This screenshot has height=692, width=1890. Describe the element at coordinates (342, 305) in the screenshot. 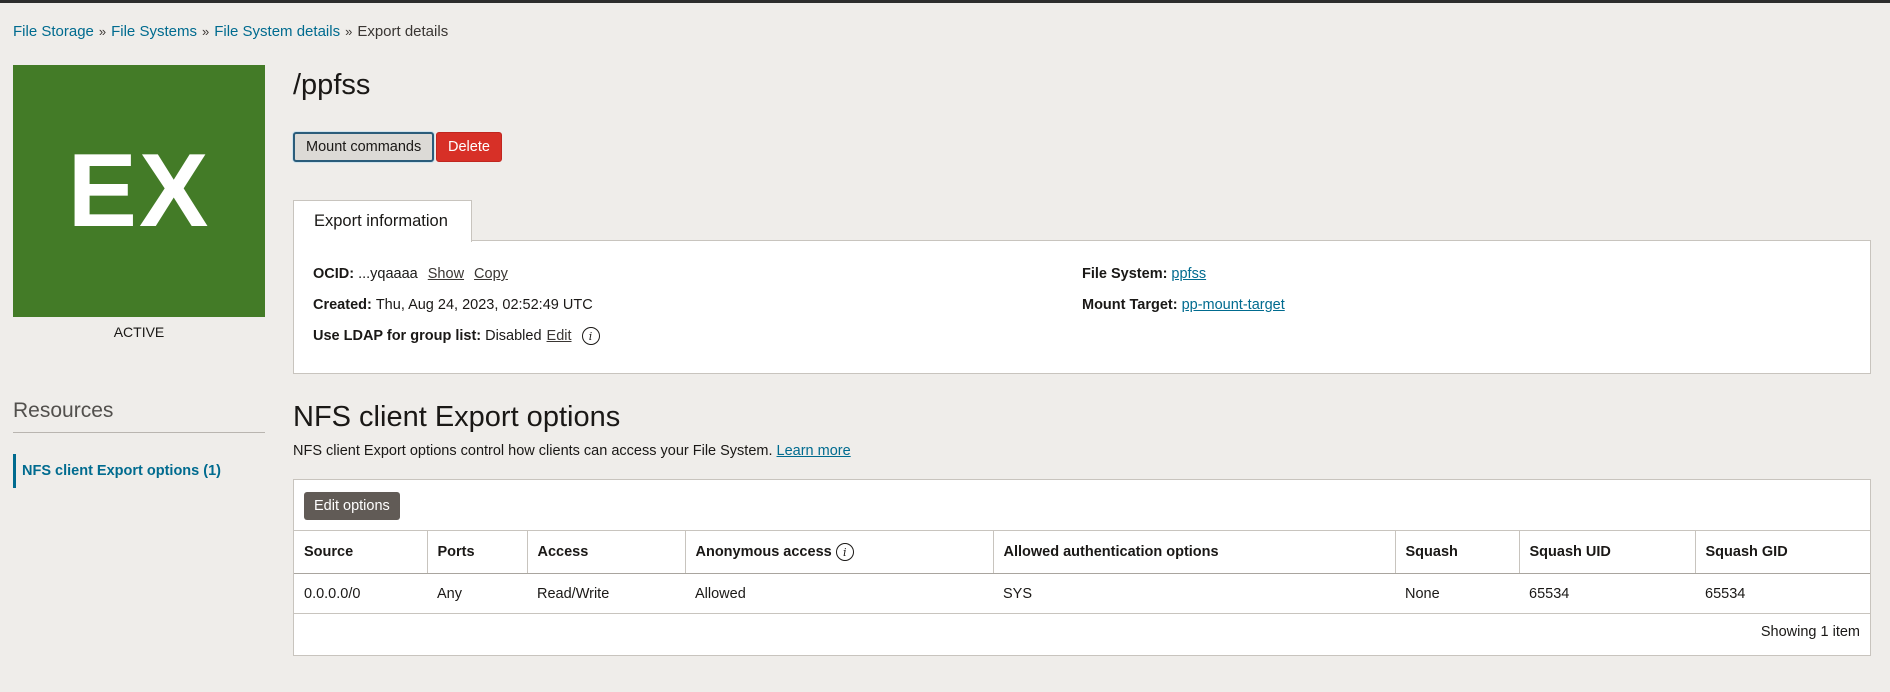

I see `created-label: Created:` at that location.